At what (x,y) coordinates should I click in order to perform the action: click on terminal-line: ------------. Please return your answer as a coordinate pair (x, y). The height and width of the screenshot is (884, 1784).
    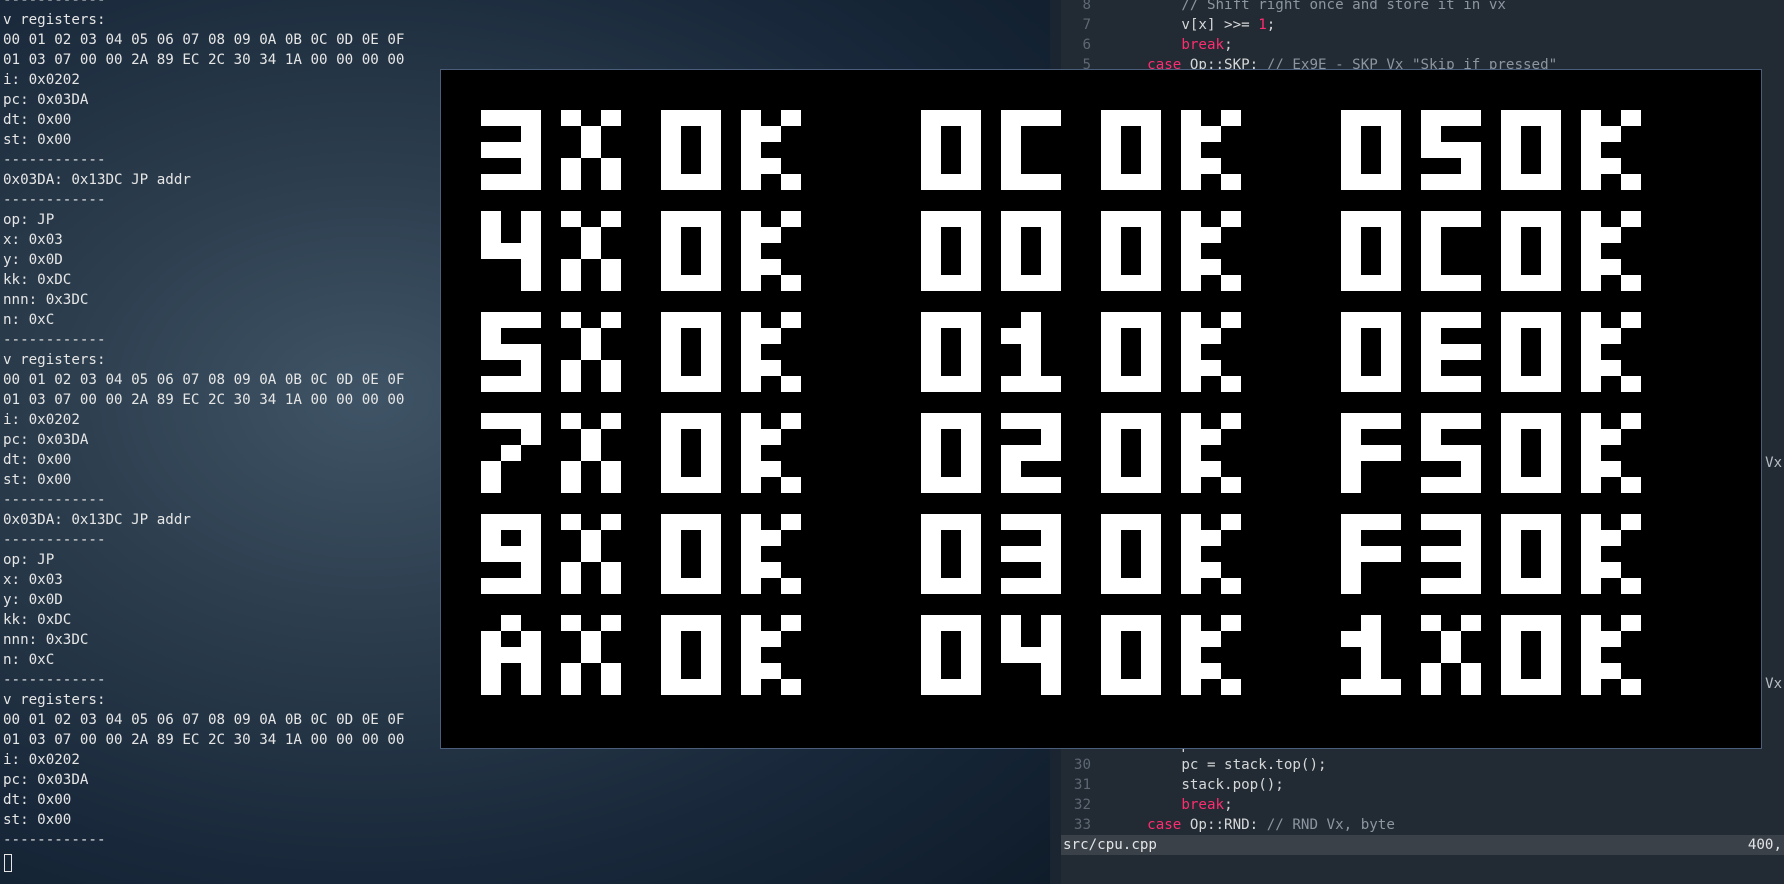
    Looking at the image, I should click on (54, 4).